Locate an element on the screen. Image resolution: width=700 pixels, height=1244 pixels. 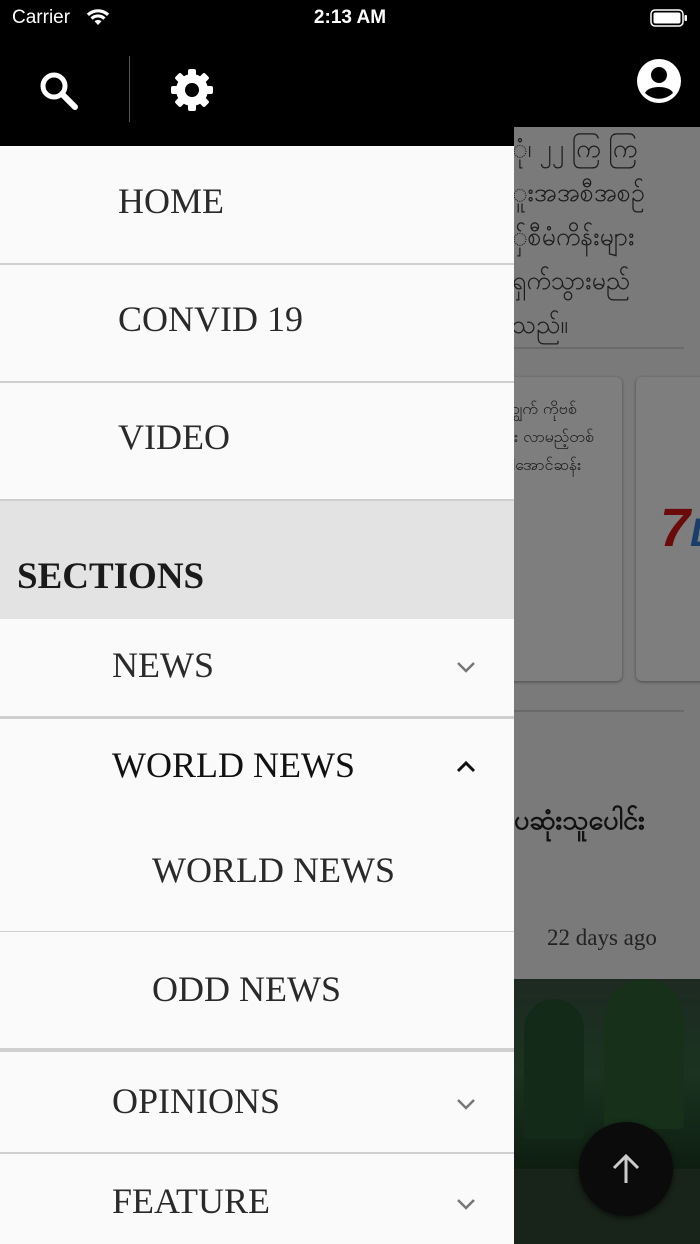
subsection-label: ODD NEWS is located at coordinates (246, 989).